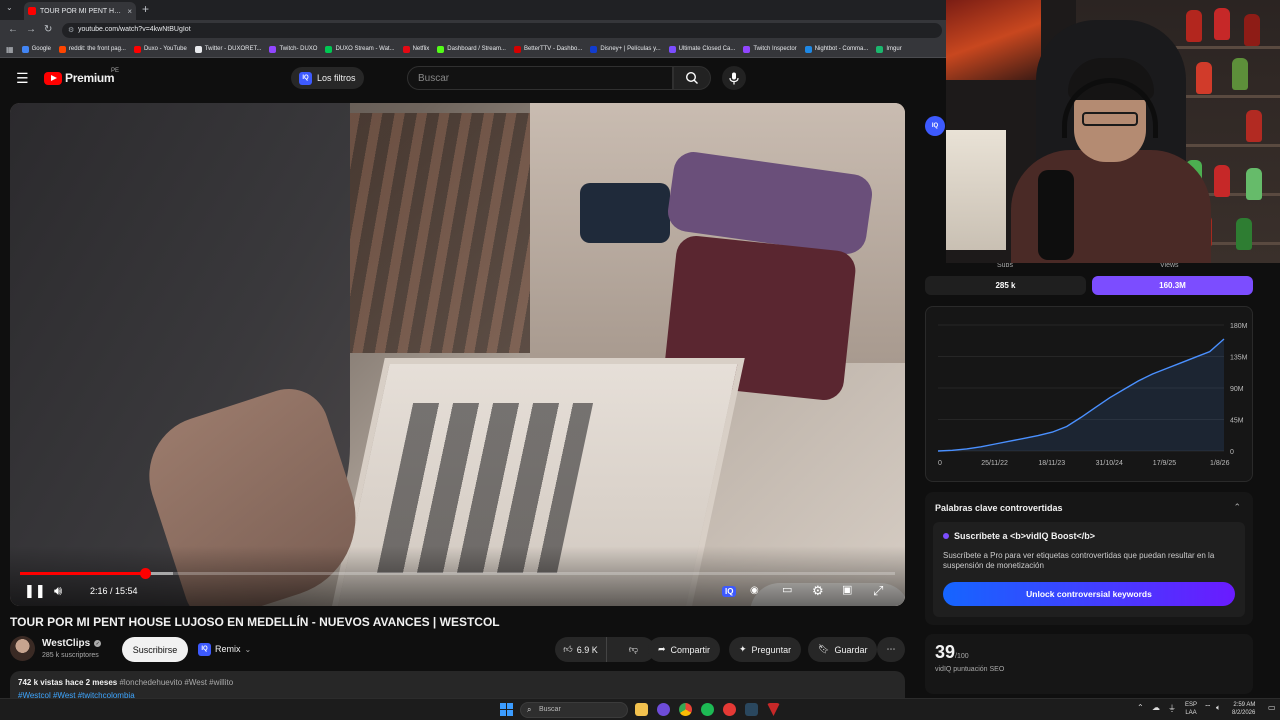 This screenshot has height=720, width=1280. Describe the element at coordinates (10, 49) in the screenshot. I see `apps-grid-icon: ▦` at that location.